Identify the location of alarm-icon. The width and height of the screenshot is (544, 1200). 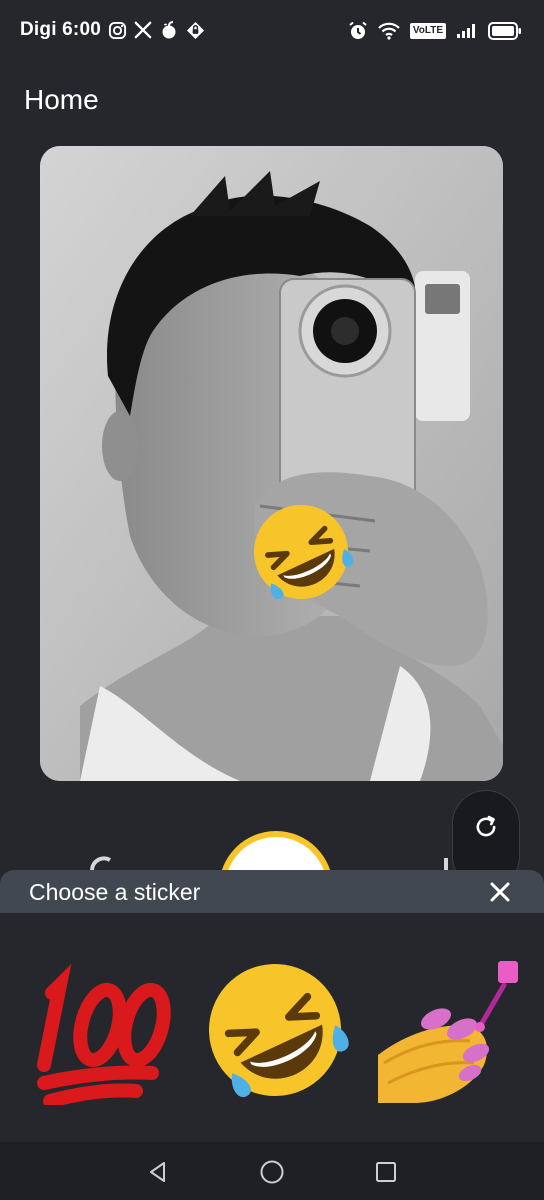
(358, 31).